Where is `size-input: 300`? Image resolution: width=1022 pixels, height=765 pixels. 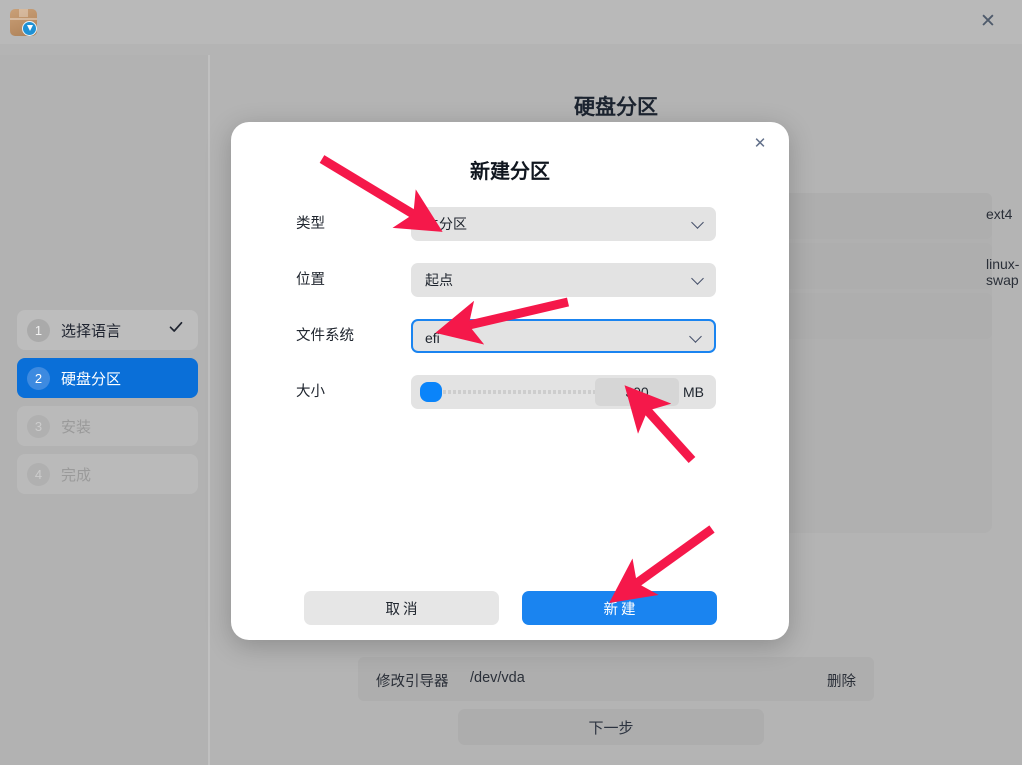
size-input: 300 is located at coordinates (637, 392).